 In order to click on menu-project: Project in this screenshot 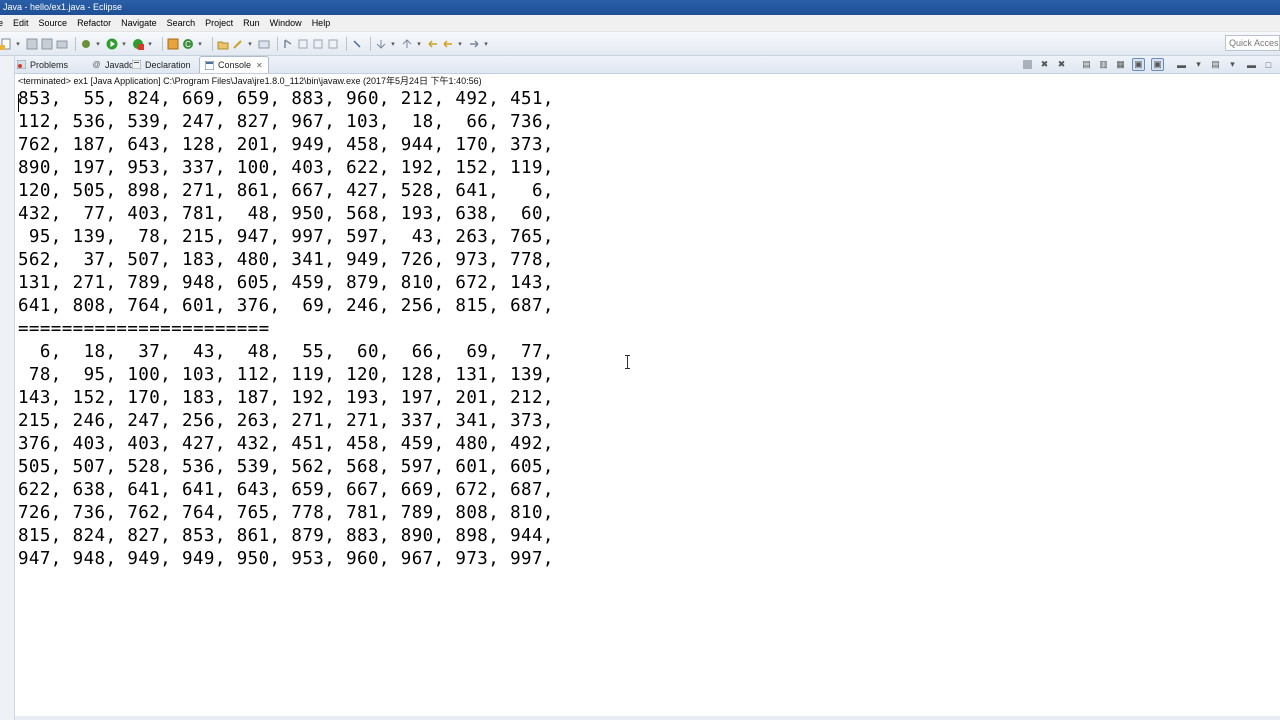, I will do `click(219, 23)`.